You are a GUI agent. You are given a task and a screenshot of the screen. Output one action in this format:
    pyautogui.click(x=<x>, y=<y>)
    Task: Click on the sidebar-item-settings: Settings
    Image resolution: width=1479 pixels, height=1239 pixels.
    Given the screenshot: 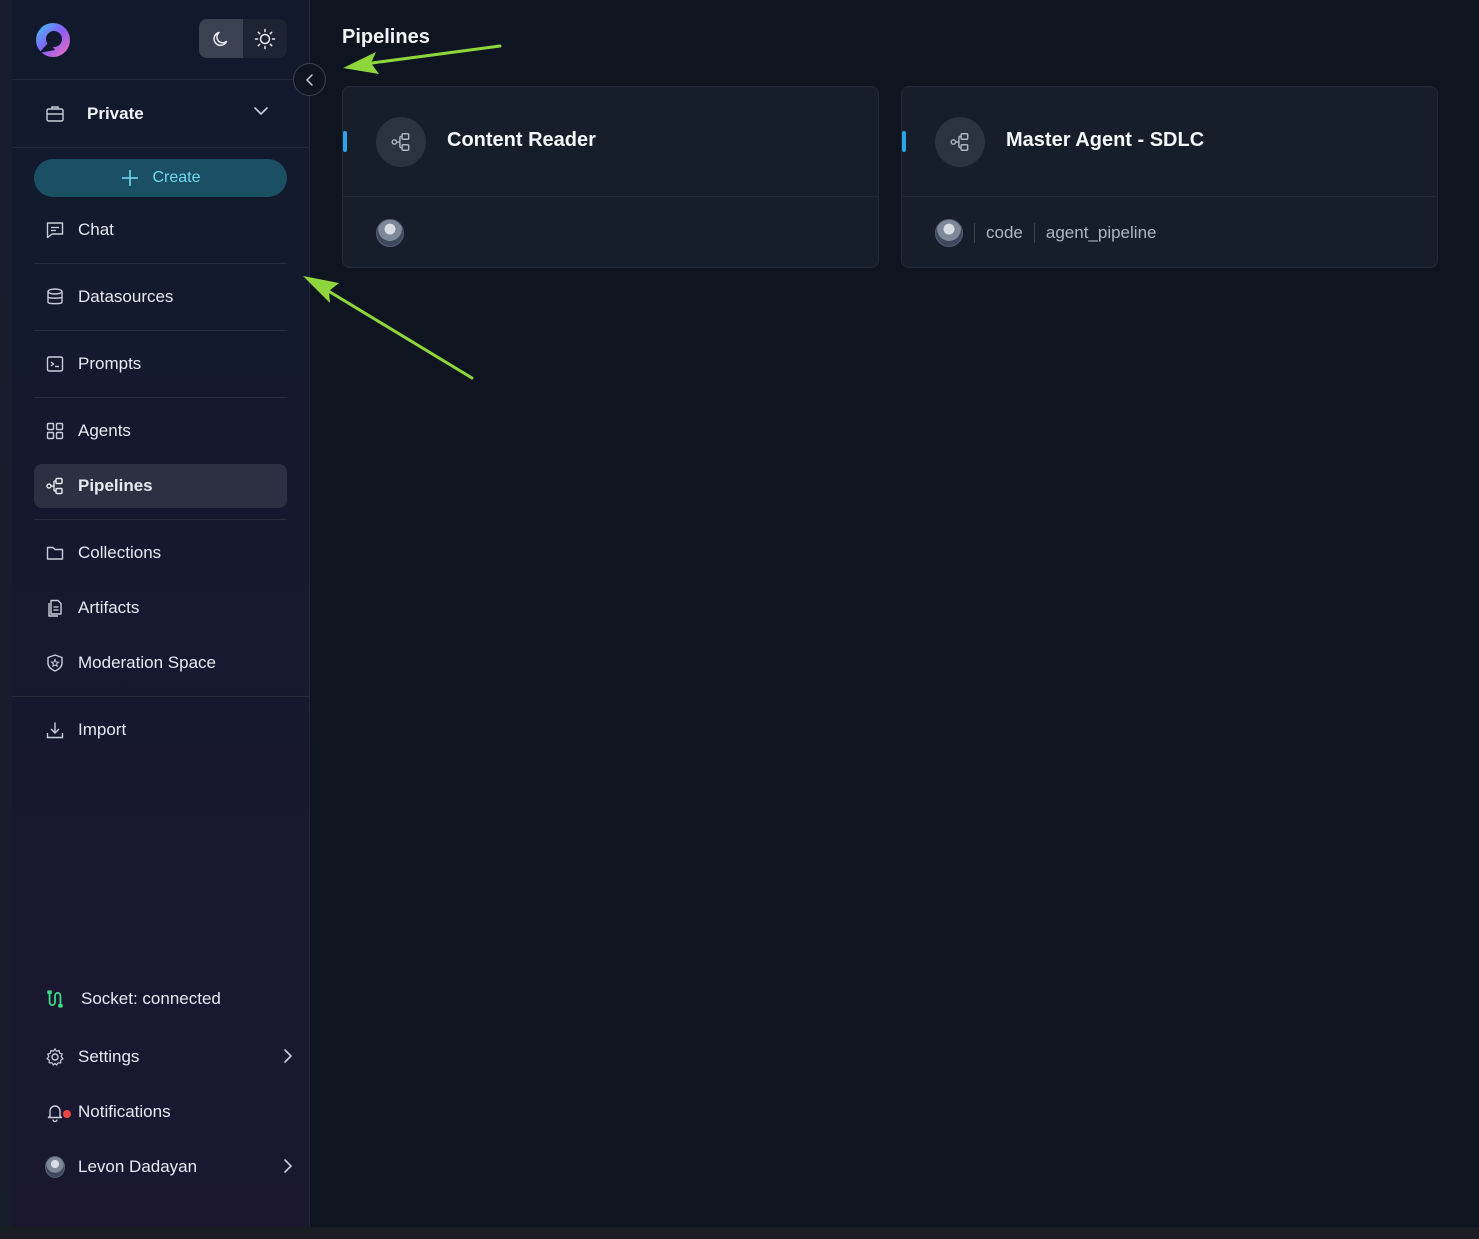 What is the action you would take?
    pyautogui.click(x=163, y=1057)
    